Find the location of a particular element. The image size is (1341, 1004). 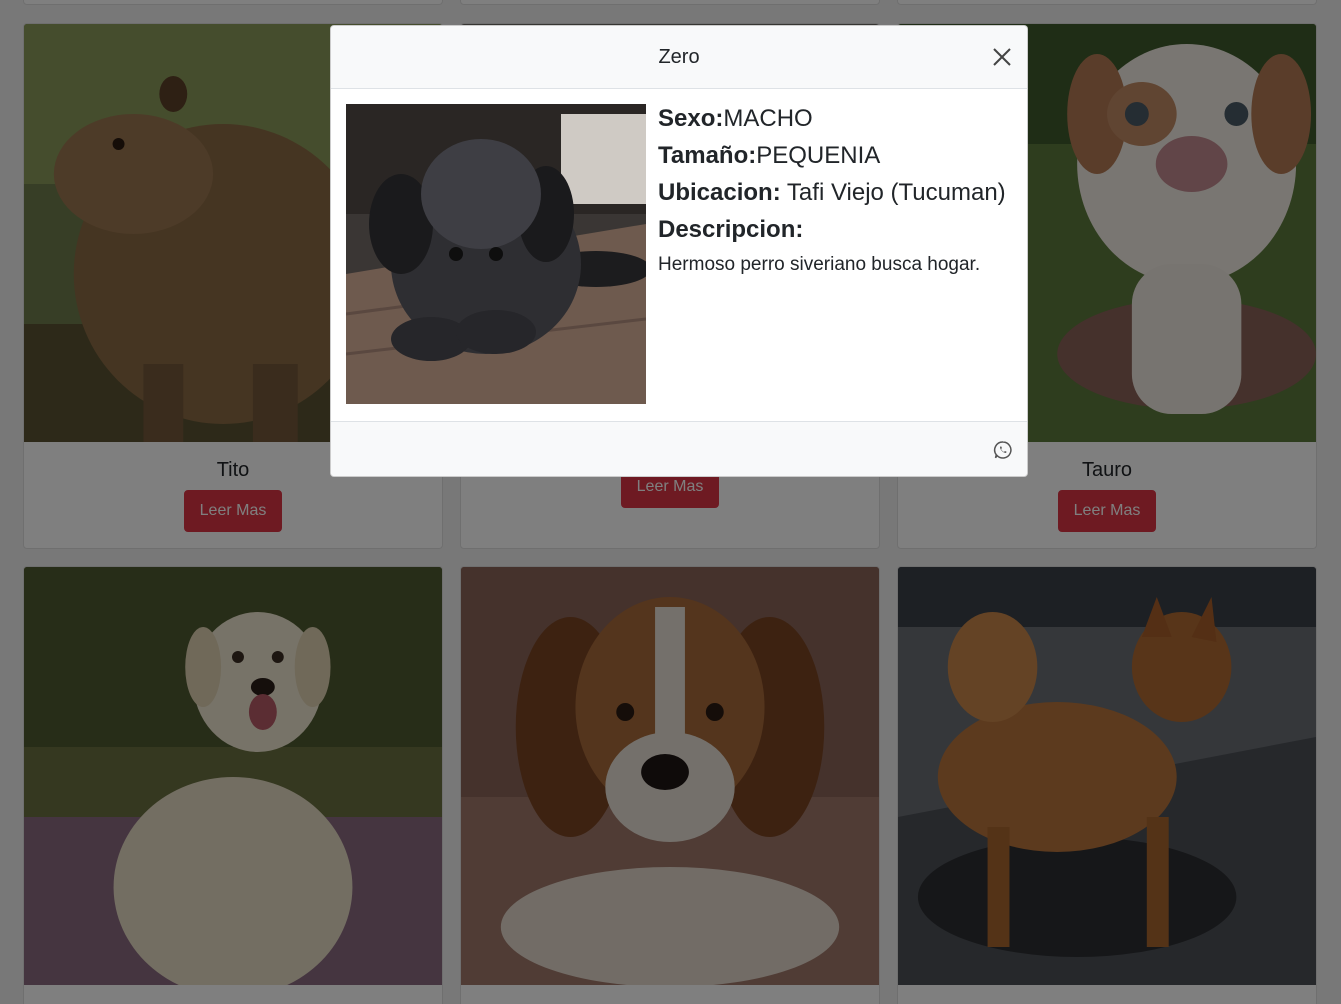

whatsapp-icon is located at coordinates (1003, 450).